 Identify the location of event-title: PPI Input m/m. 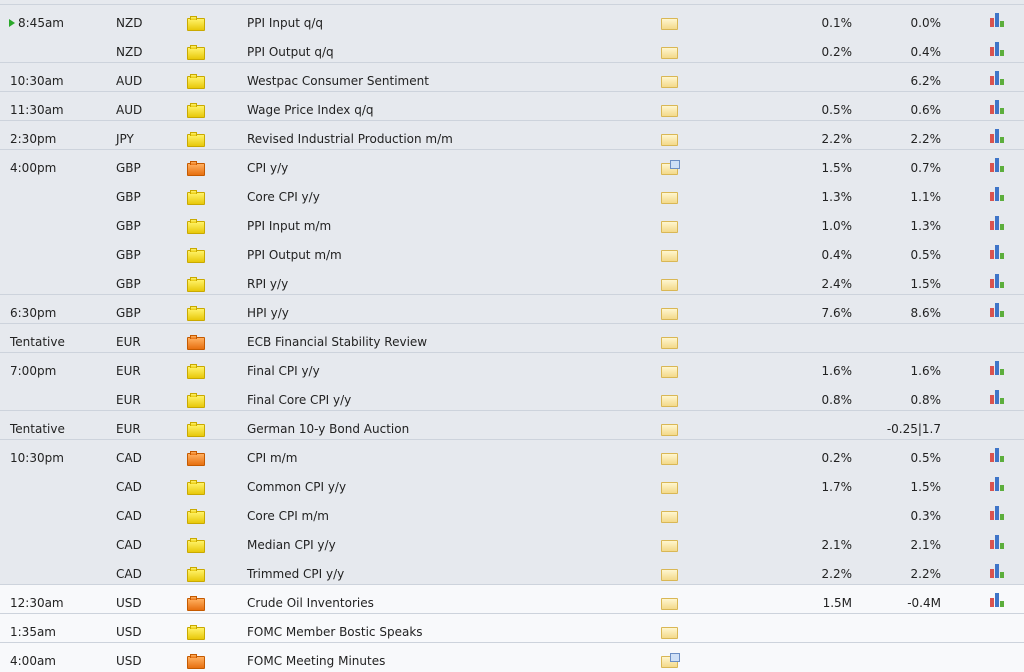
(289, 226).